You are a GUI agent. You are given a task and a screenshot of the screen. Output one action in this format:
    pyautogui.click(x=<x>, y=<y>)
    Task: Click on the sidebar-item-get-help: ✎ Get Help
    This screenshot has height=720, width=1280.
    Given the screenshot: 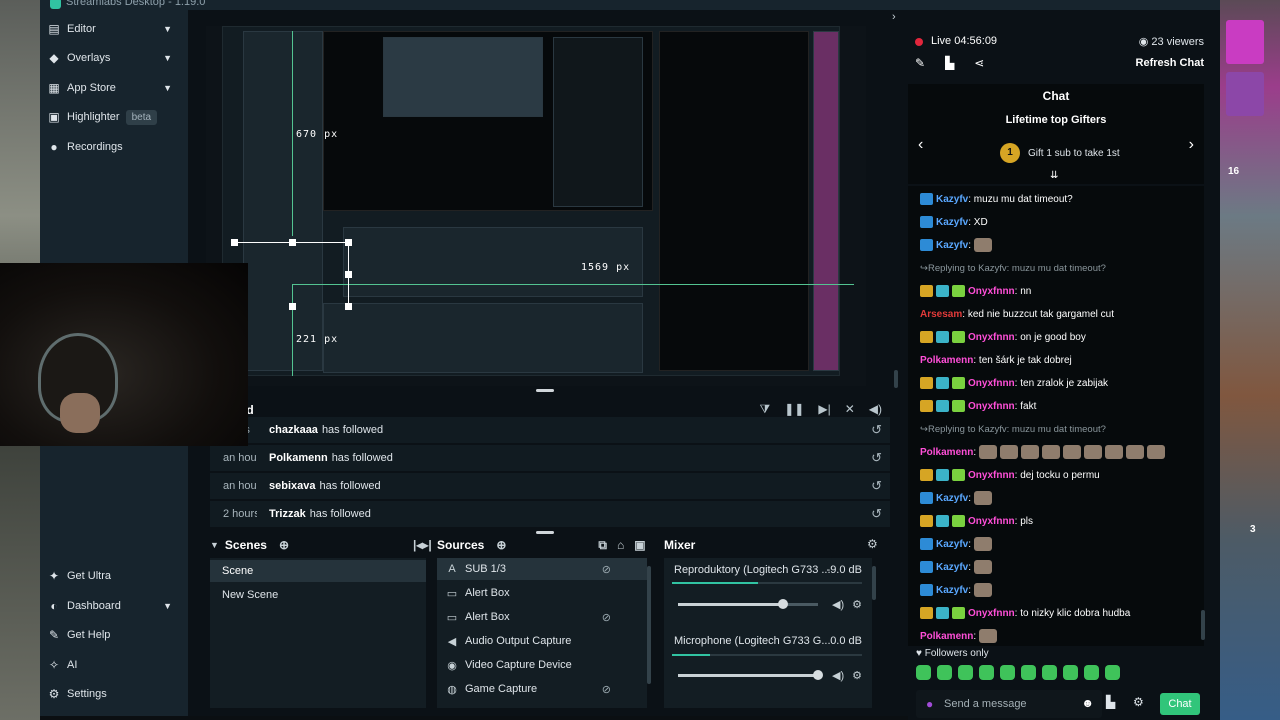 What is the action you would take?
    pyautogui.click(x=114, y=635)
    